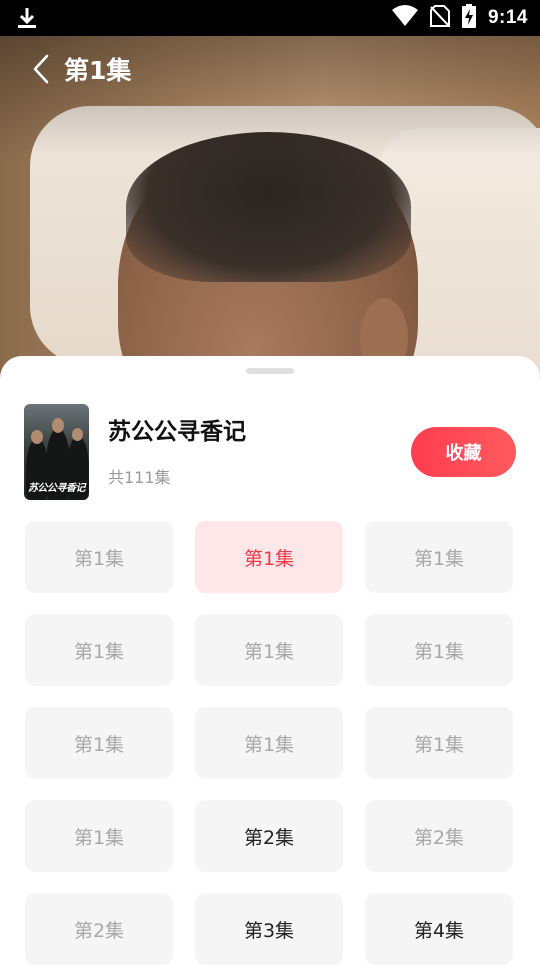  I want to click on current-episode-title: 第1集, so click(98, 70).